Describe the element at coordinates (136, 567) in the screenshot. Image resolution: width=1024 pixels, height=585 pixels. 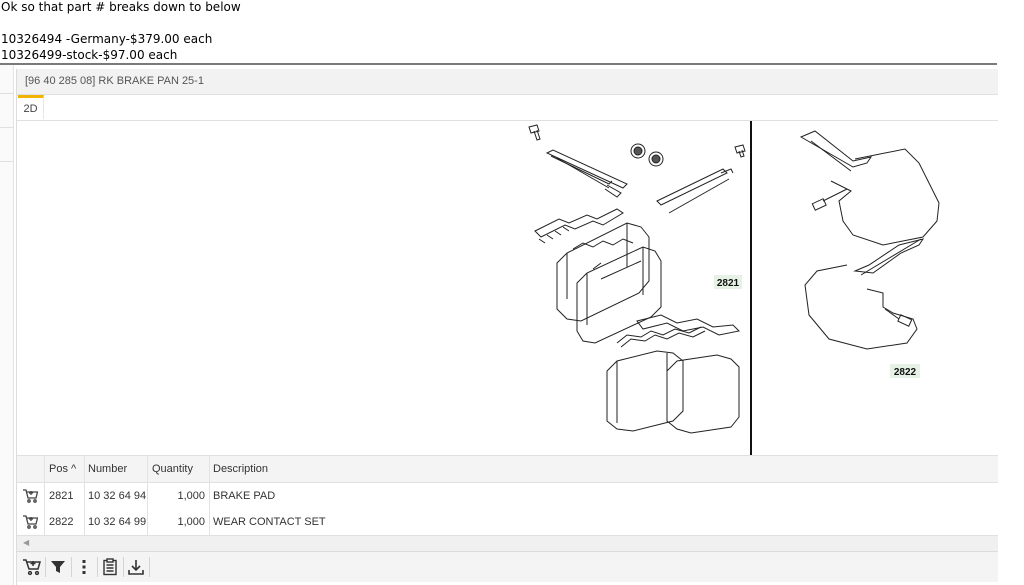
I see `download-icon` at that location.